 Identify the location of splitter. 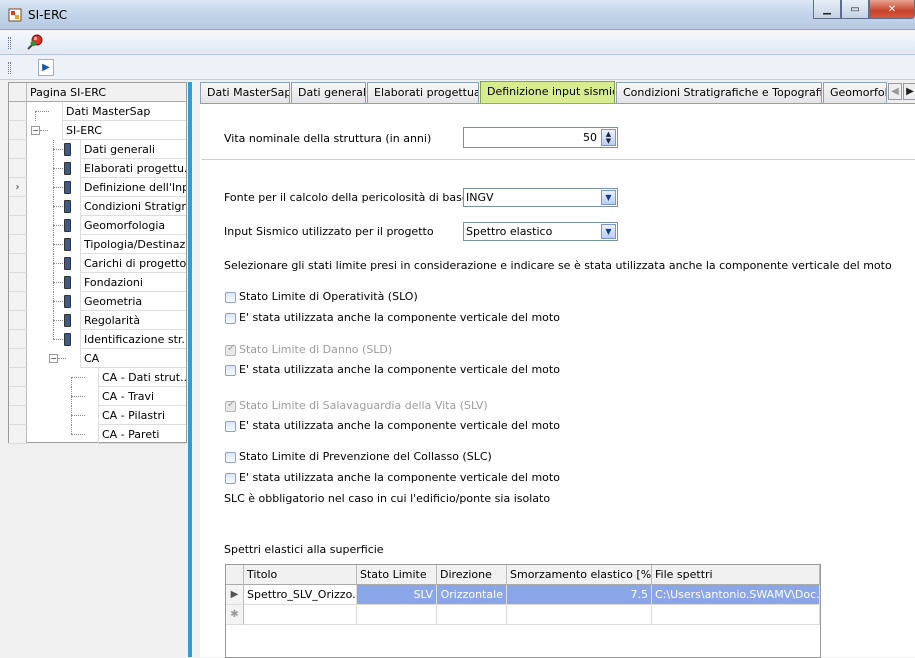
(190, 369).